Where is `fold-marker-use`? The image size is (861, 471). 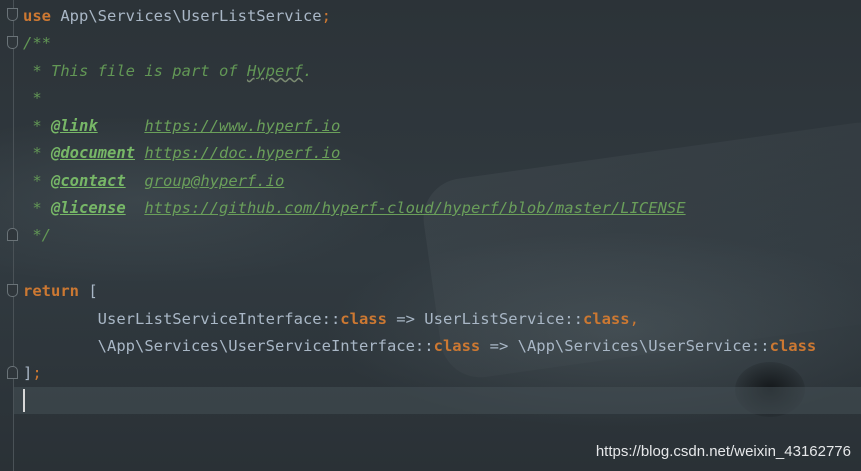
fold-marker-use is located at coordinates (12, 14).